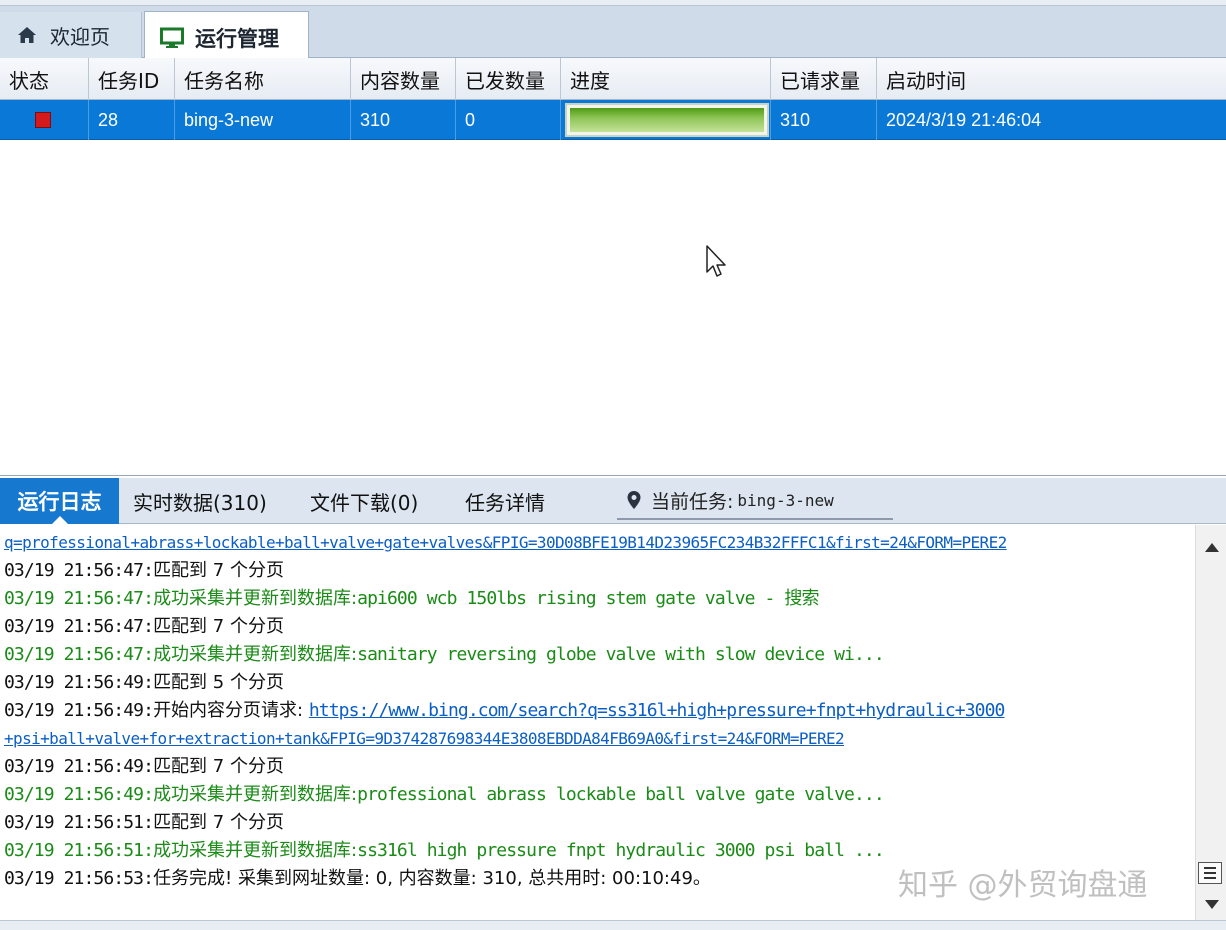  Describe the element at coordinates (613, 35) in the screenshot. I see `main-tabbar: 欢迎页 运行管理` at that location.